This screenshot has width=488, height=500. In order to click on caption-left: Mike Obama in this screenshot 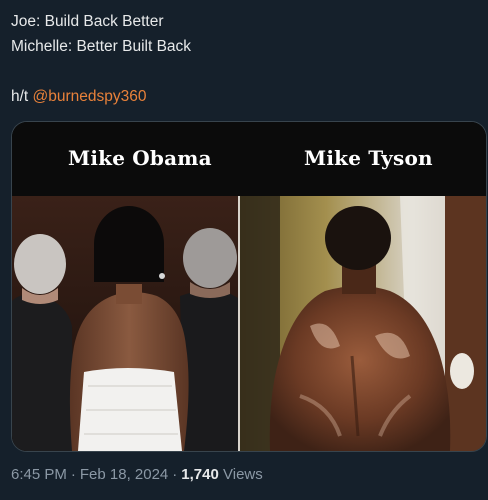, I will do `click(140, 158)`.